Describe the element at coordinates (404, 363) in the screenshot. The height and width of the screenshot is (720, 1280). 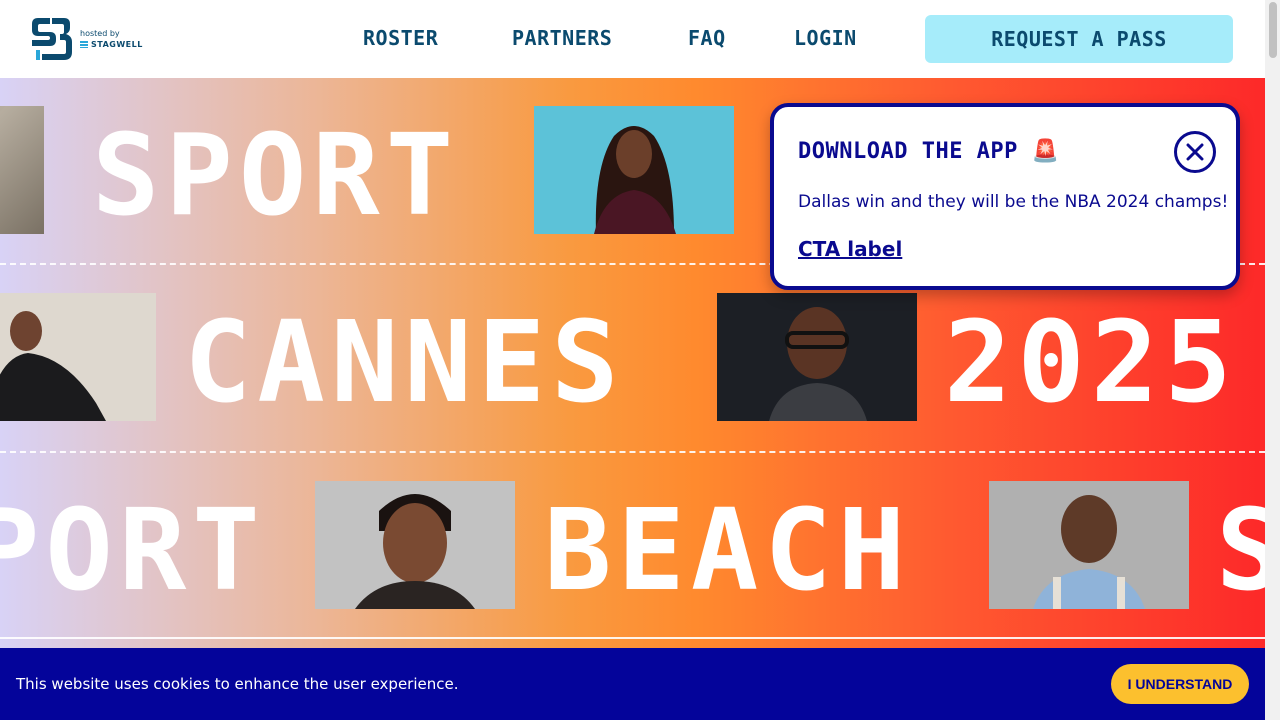
I see `hero-word-cannes: CANNES` at that location.